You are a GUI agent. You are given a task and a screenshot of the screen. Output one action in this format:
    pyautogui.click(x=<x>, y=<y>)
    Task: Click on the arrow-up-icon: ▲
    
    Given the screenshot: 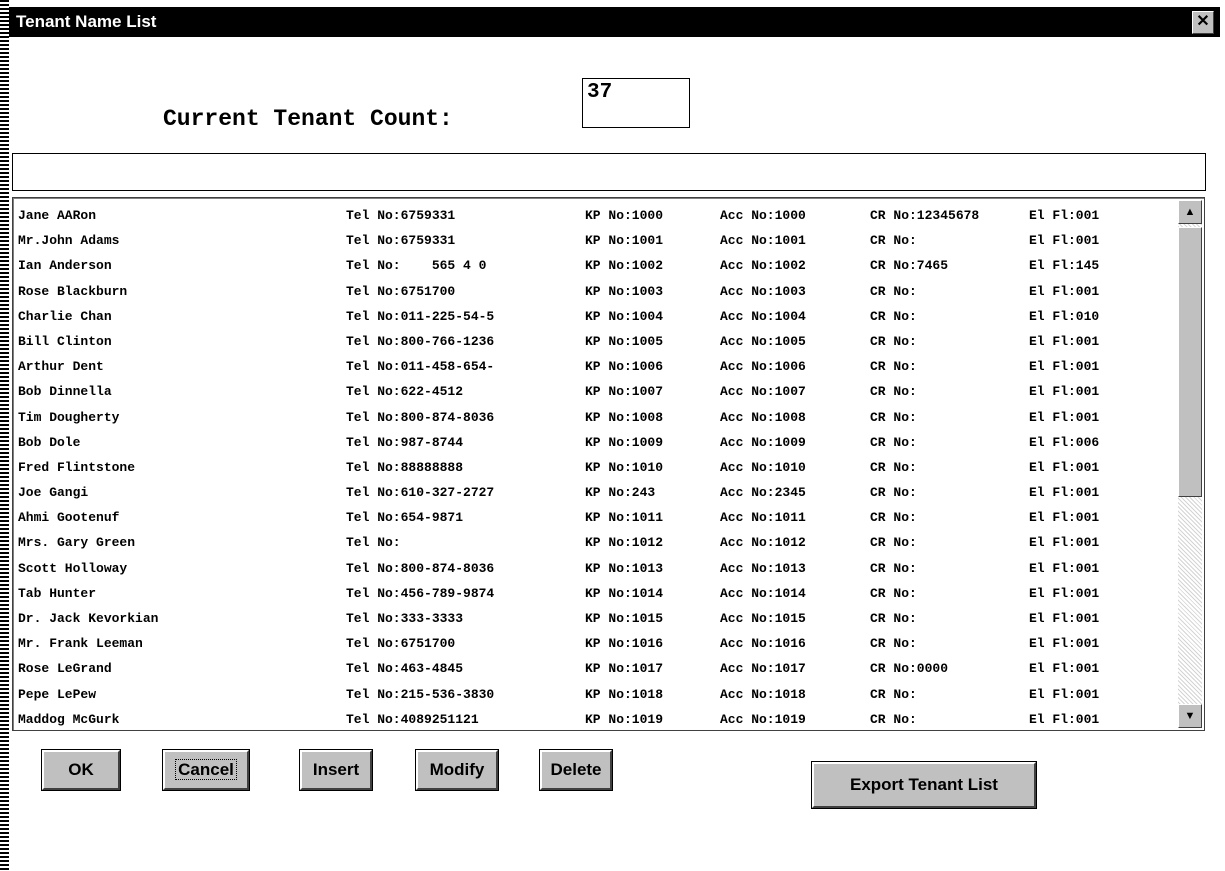 What is the action you would take?
    pyautogui.click(x=1190, y=212)
    